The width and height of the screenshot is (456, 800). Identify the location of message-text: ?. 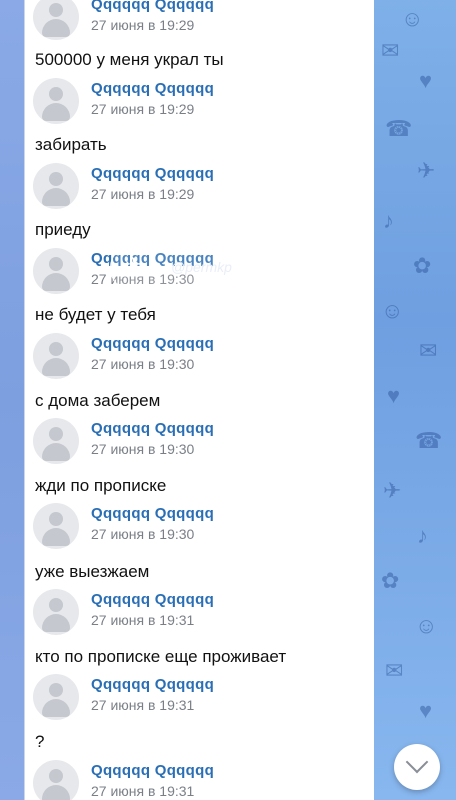
(40, 741).